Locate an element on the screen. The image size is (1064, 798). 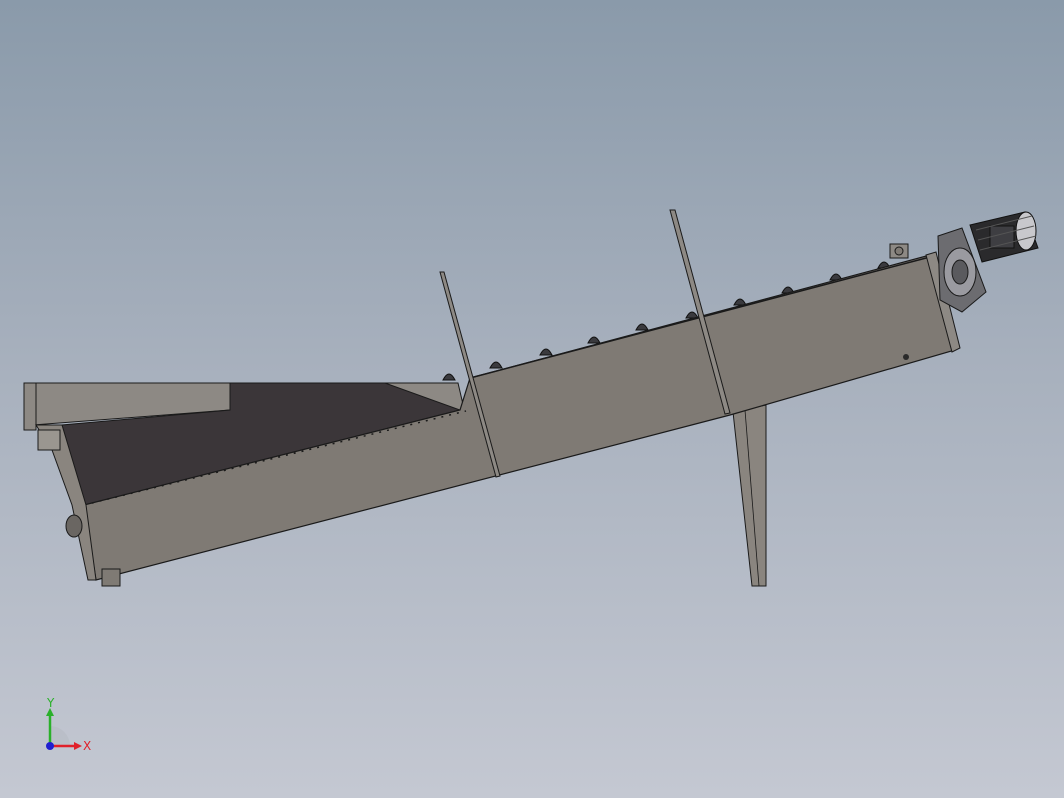
drive-motor is located at coordinates (1004, 237).